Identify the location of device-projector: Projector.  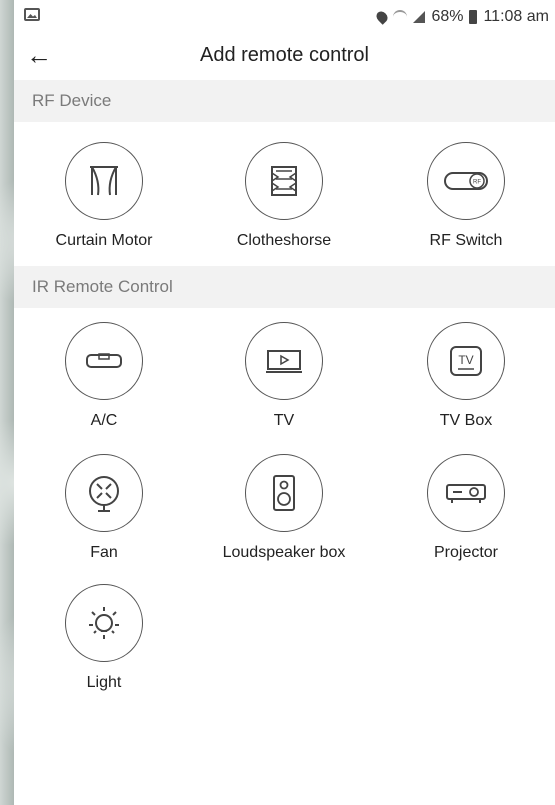
(465, 508).